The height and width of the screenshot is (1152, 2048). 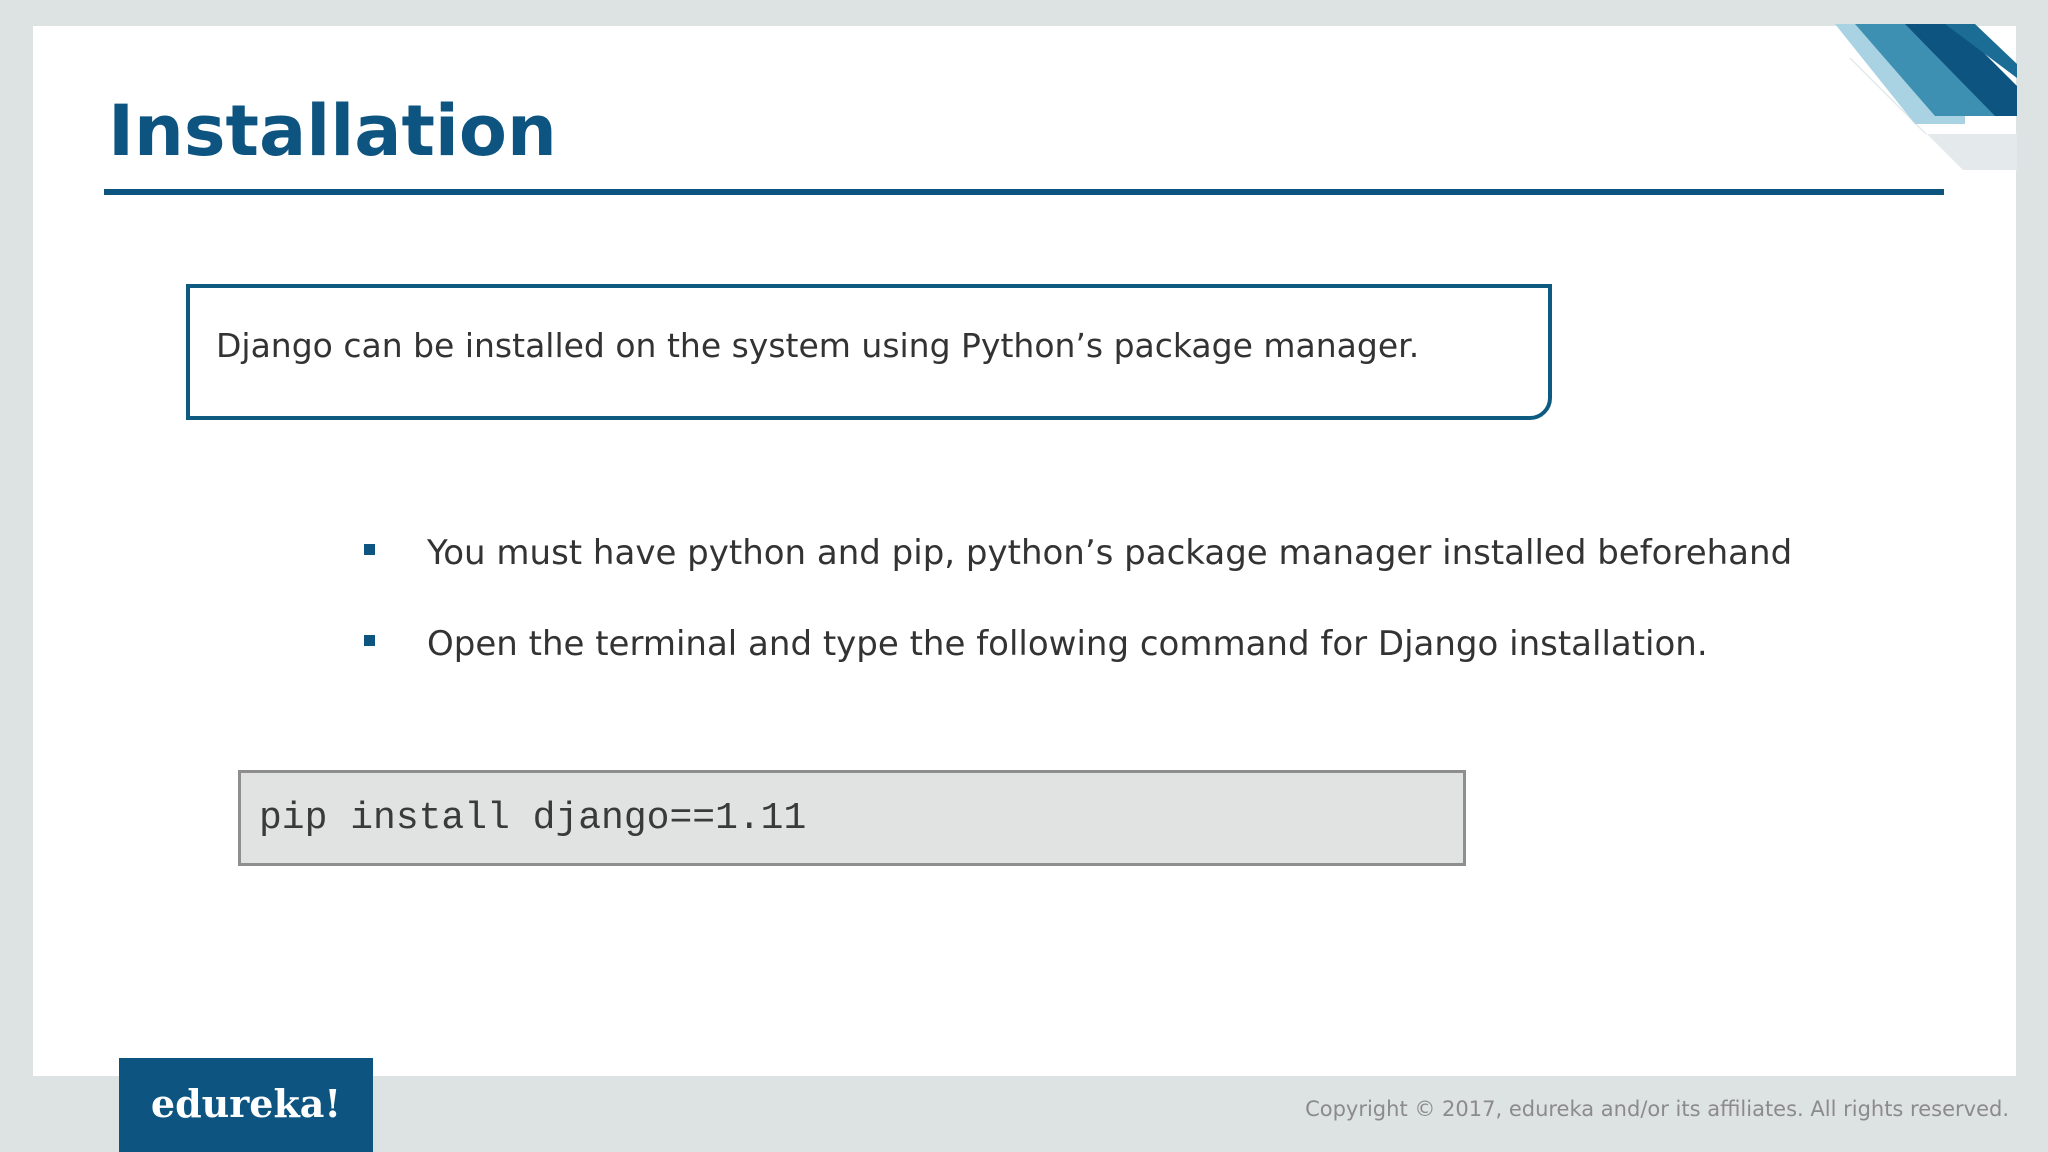 What do you see at coordinates (852, 818) in the screenshot?
I see `code-block: pip install django==1.11` at bounding box center [852, 818].